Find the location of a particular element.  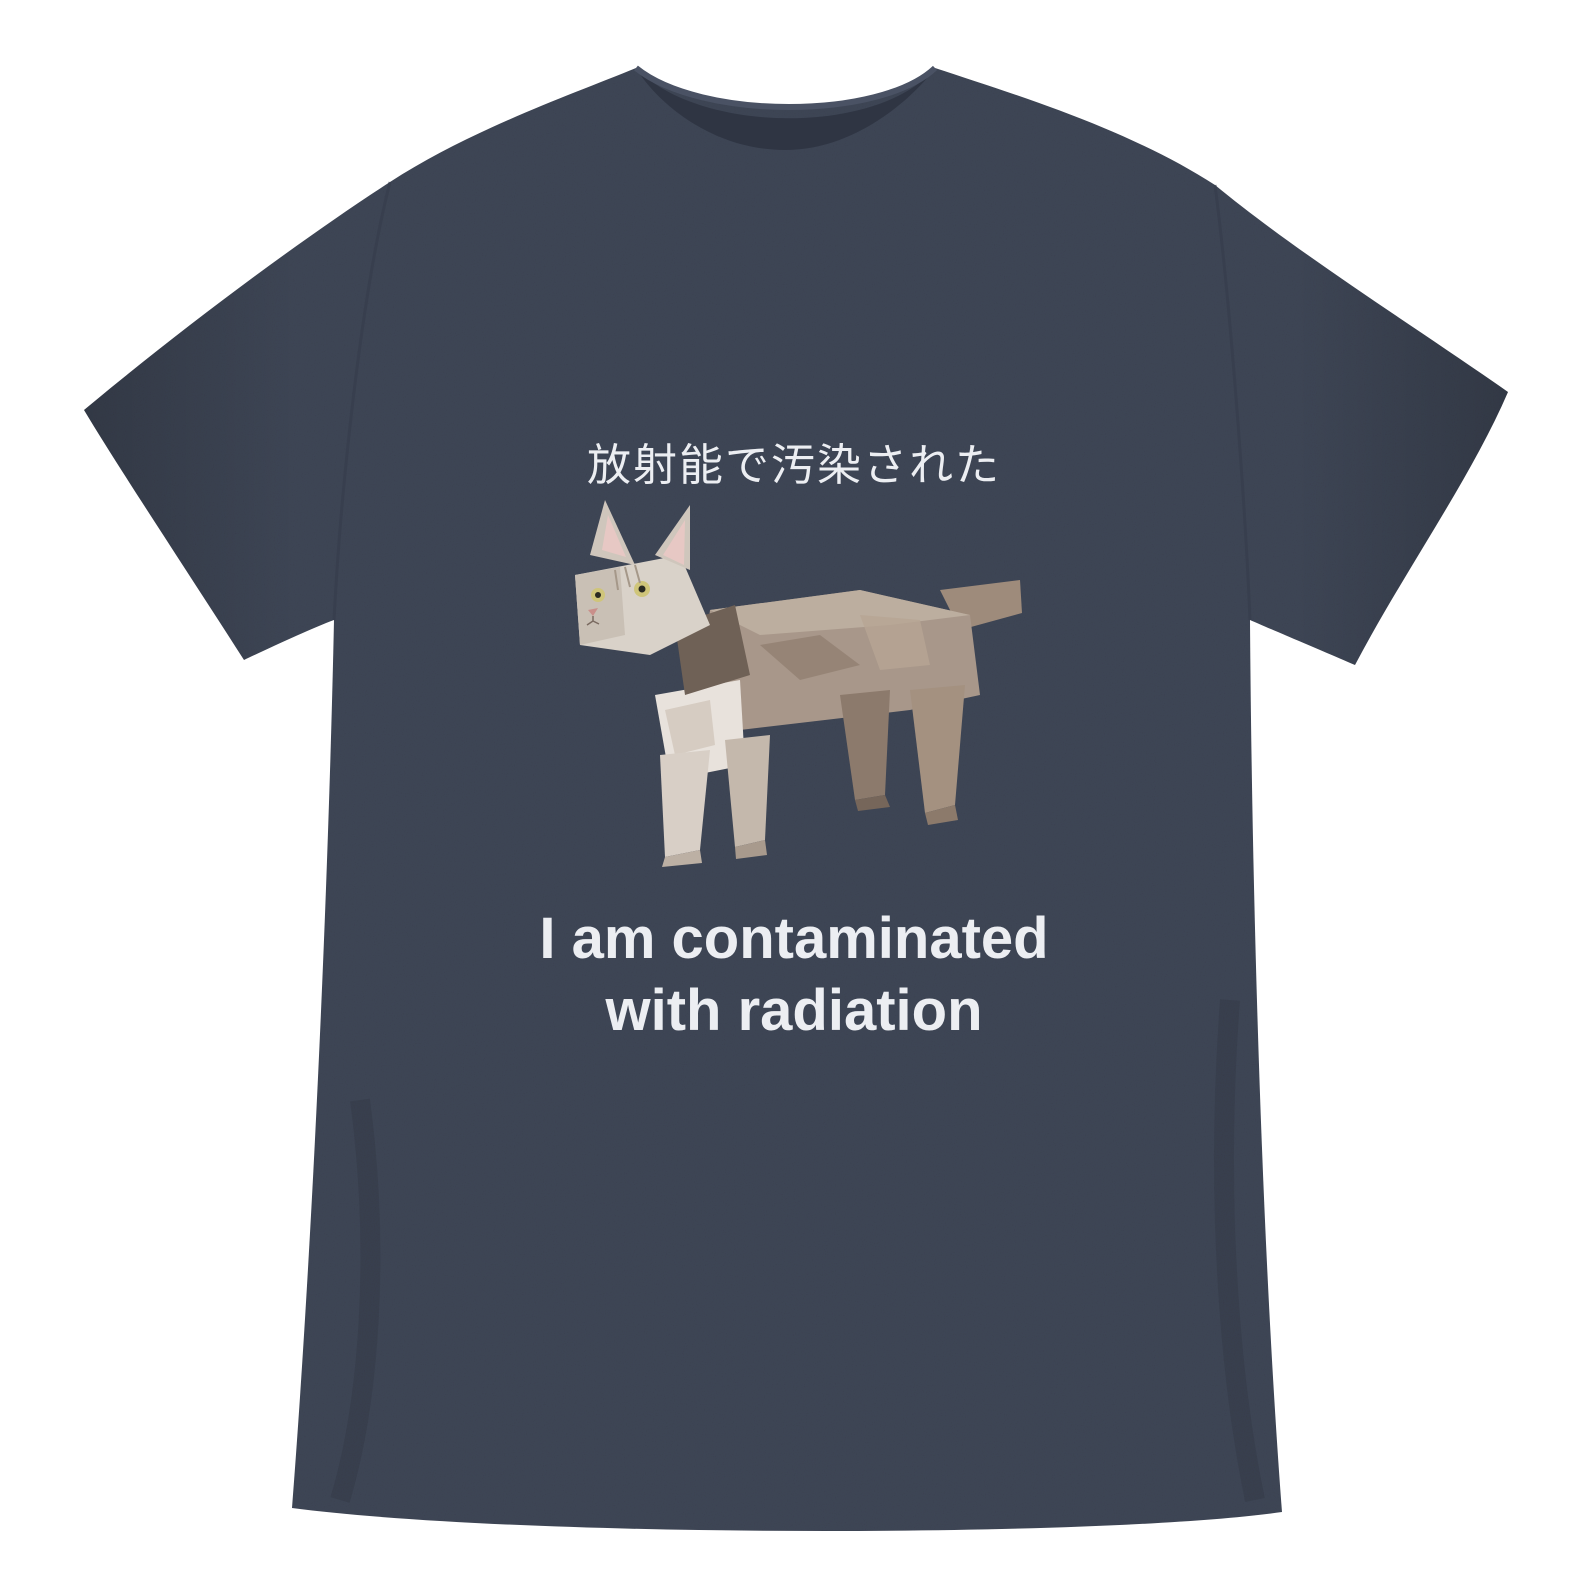

japanese-caption: 放射能で汚染された is located at coordinates (794, 465).